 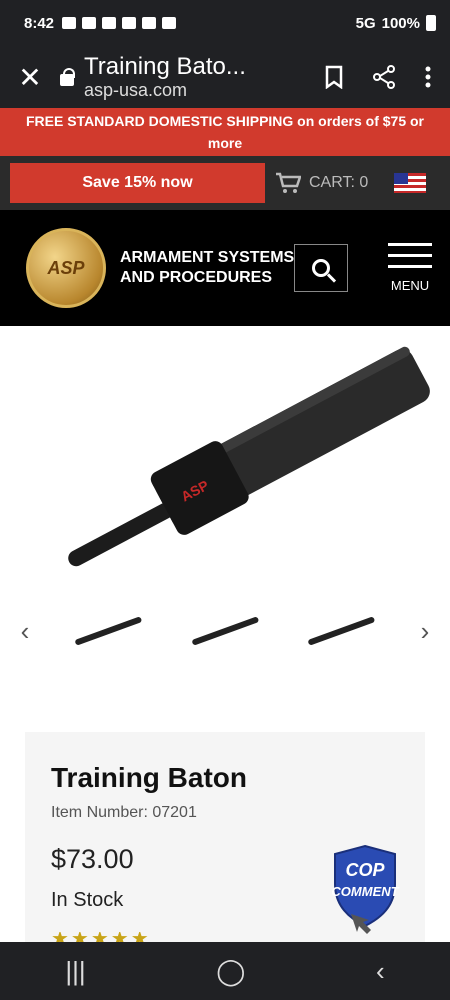 I want to click on lock-icon, so click(x=67, y=77).